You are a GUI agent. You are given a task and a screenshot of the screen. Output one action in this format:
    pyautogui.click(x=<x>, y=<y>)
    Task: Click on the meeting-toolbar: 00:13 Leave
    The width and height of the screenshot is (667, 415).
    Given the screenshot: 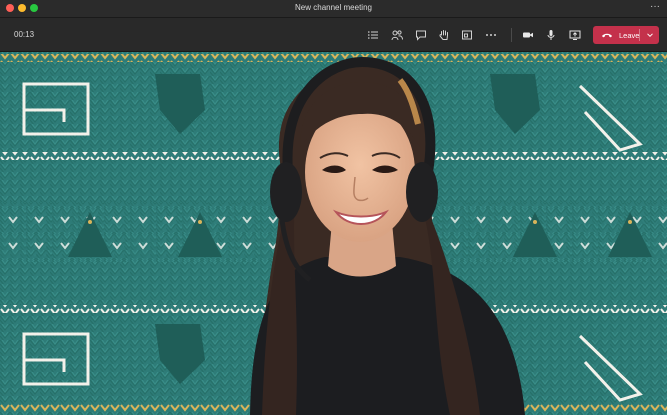 What is the action you would take?
    pyautogui.click(x=333, y=35)
    